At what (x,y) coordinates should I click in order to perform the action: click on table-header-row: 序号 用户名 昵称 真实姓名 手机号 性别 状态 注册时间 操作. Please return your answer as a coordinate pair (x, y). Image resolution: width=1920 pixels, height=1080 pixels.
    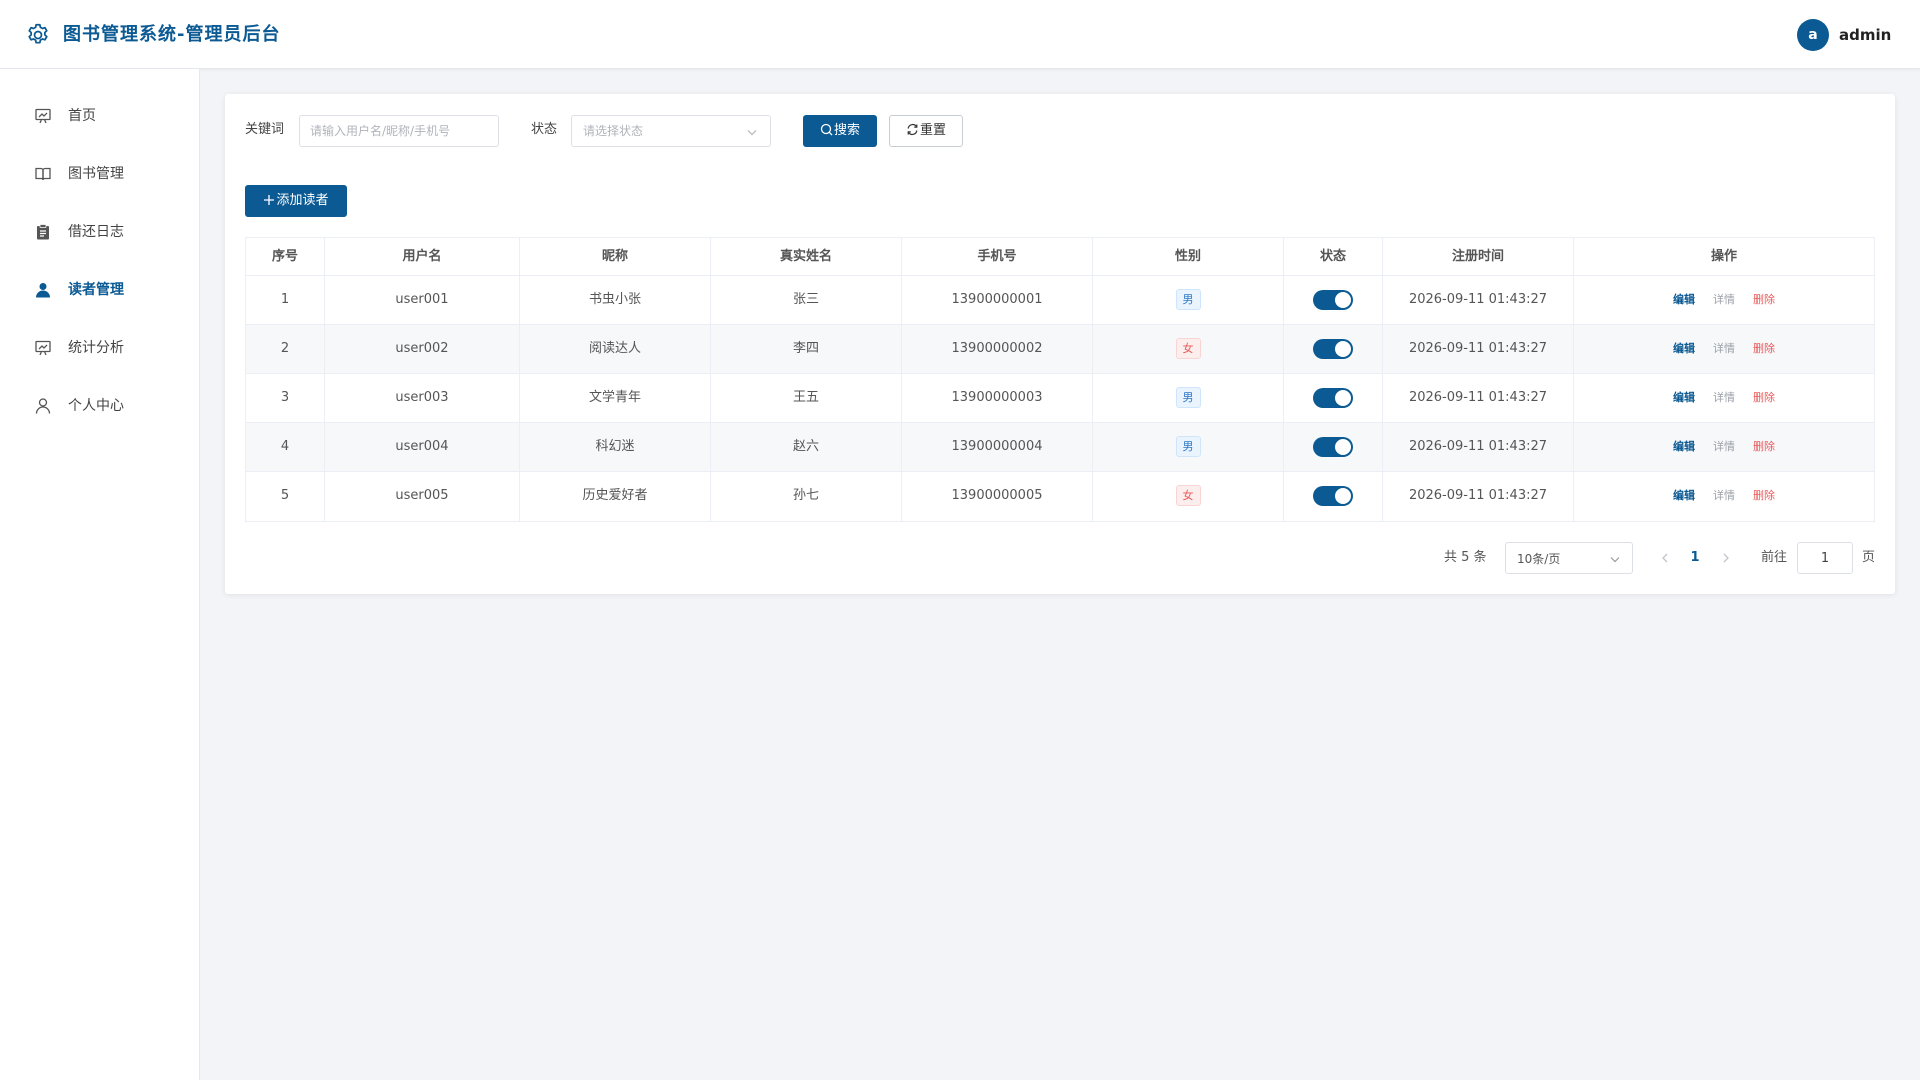
    Looking at the image, I should click on (1060, 257).